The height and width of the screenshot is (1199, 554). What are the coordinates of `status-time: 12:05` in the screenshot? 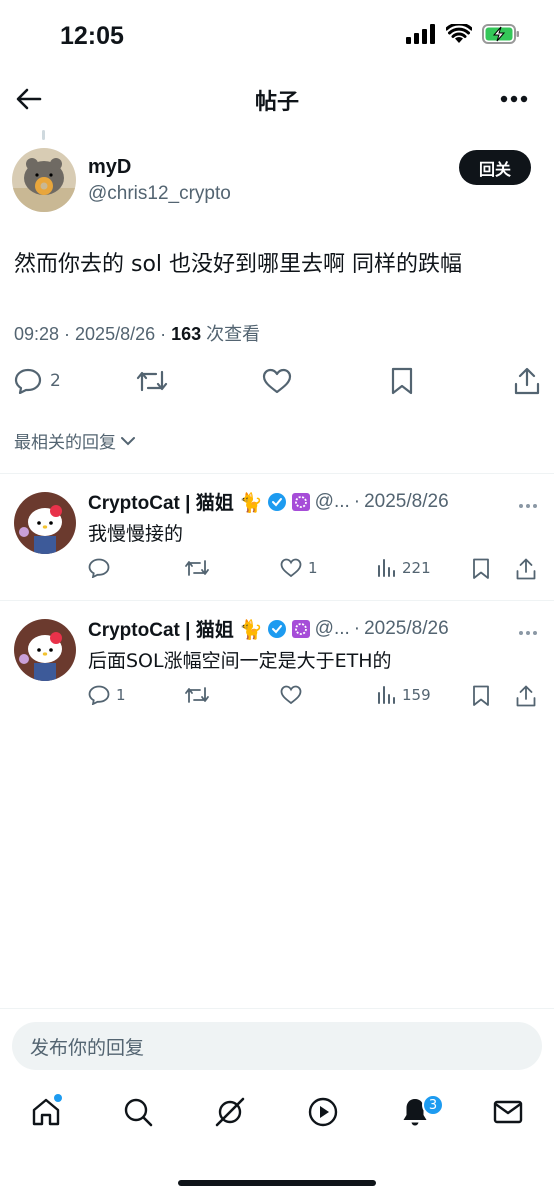 It's located at (92, 36).